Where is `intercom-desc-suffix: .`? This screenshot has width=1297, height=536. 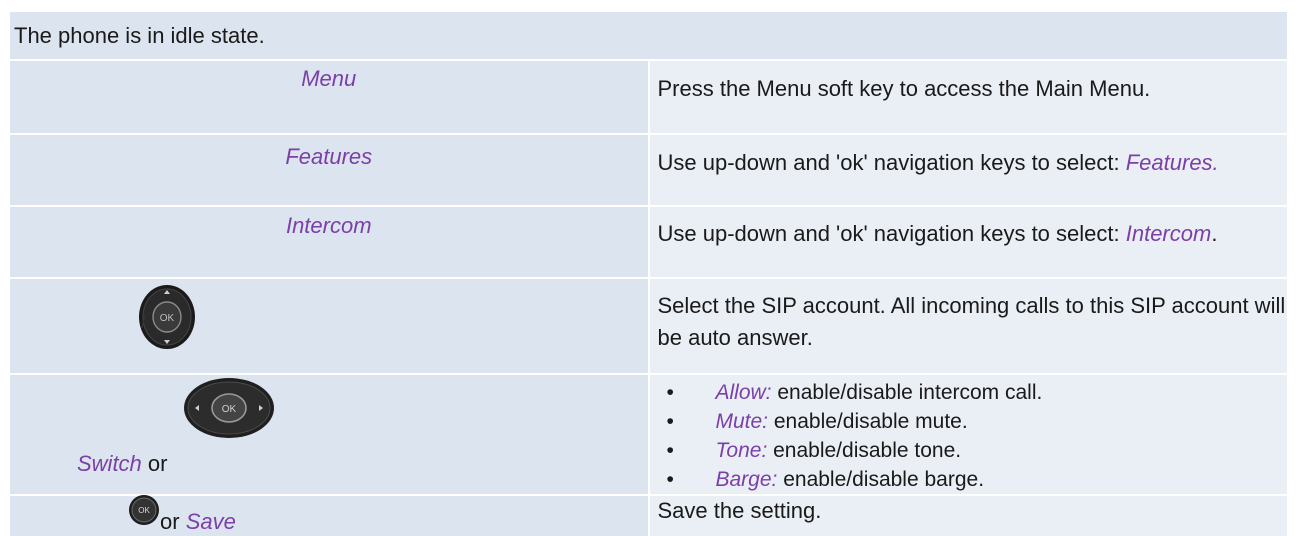 intercom-desc-suffix: . is located at coordinates (1214, 233).